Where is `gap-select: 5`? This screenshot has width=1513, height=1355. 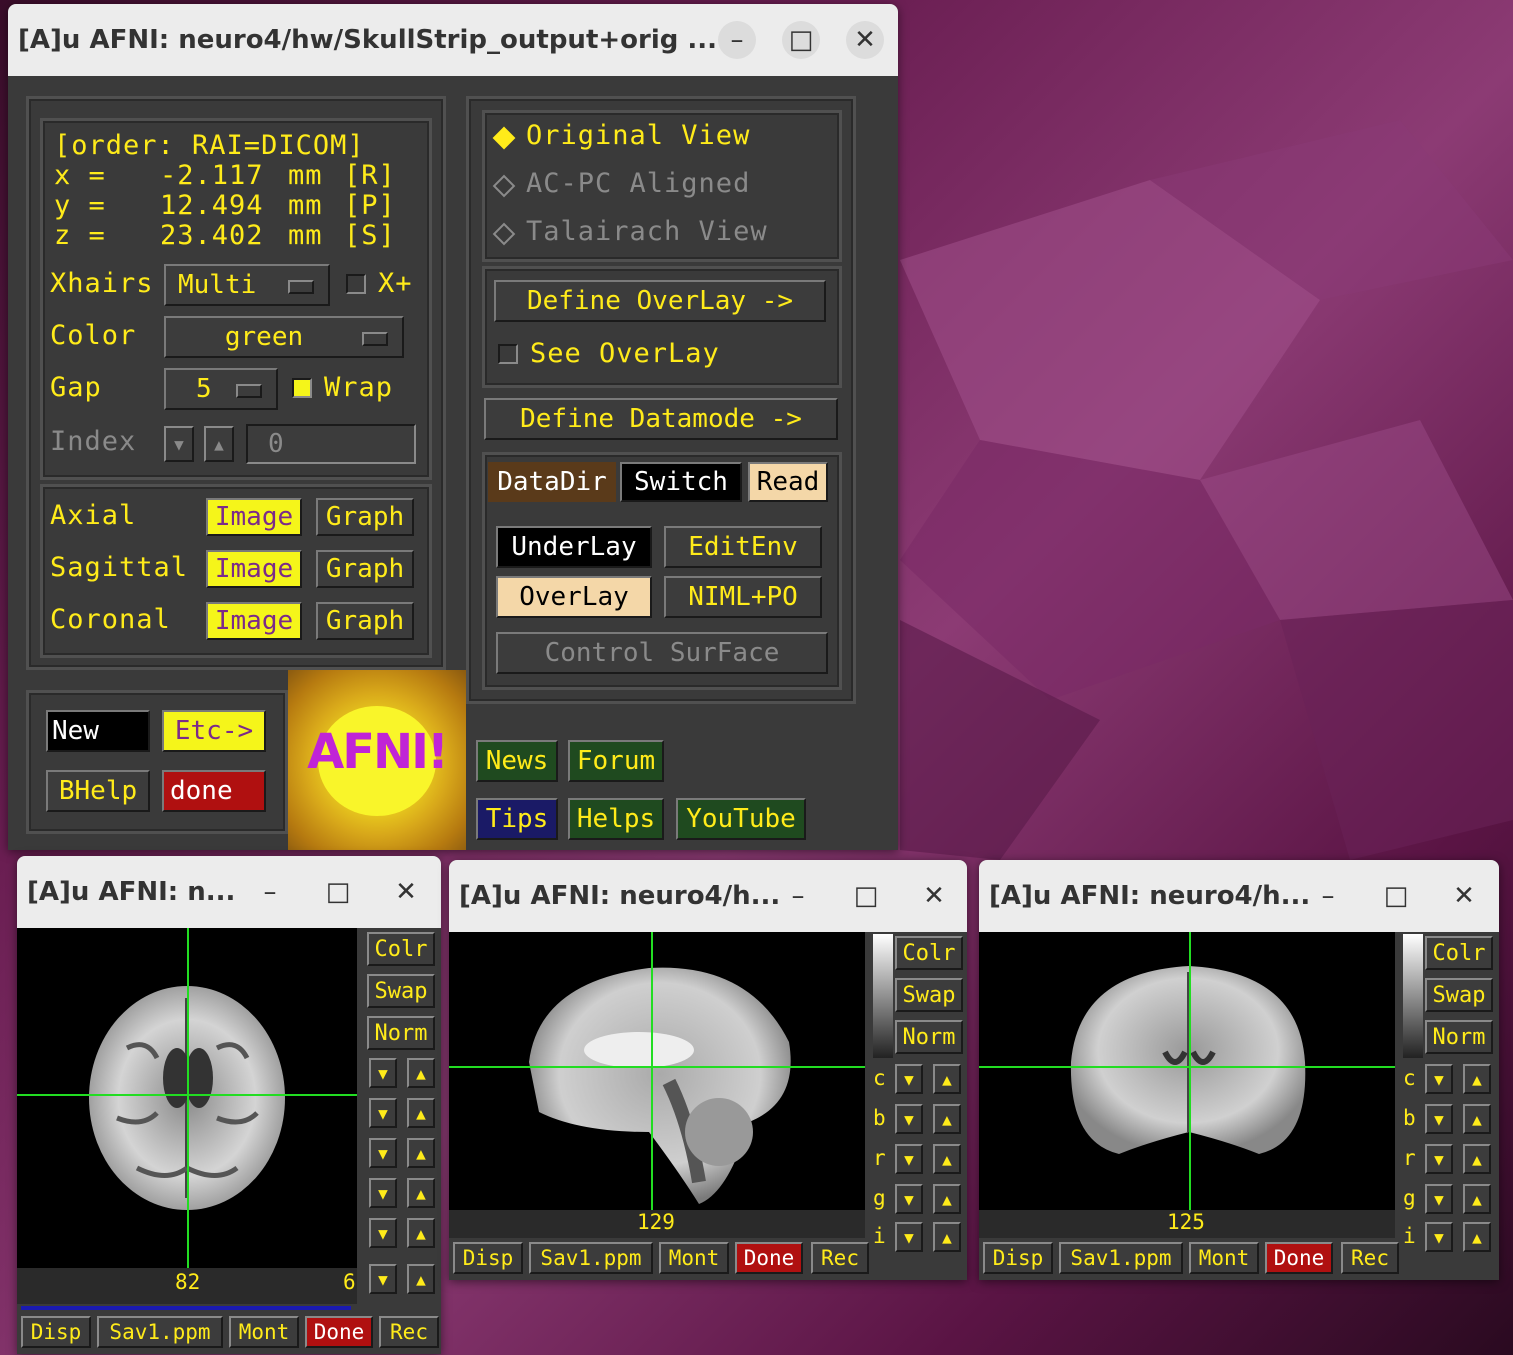
gap-select: 5 is located at coordinates (221, 389).